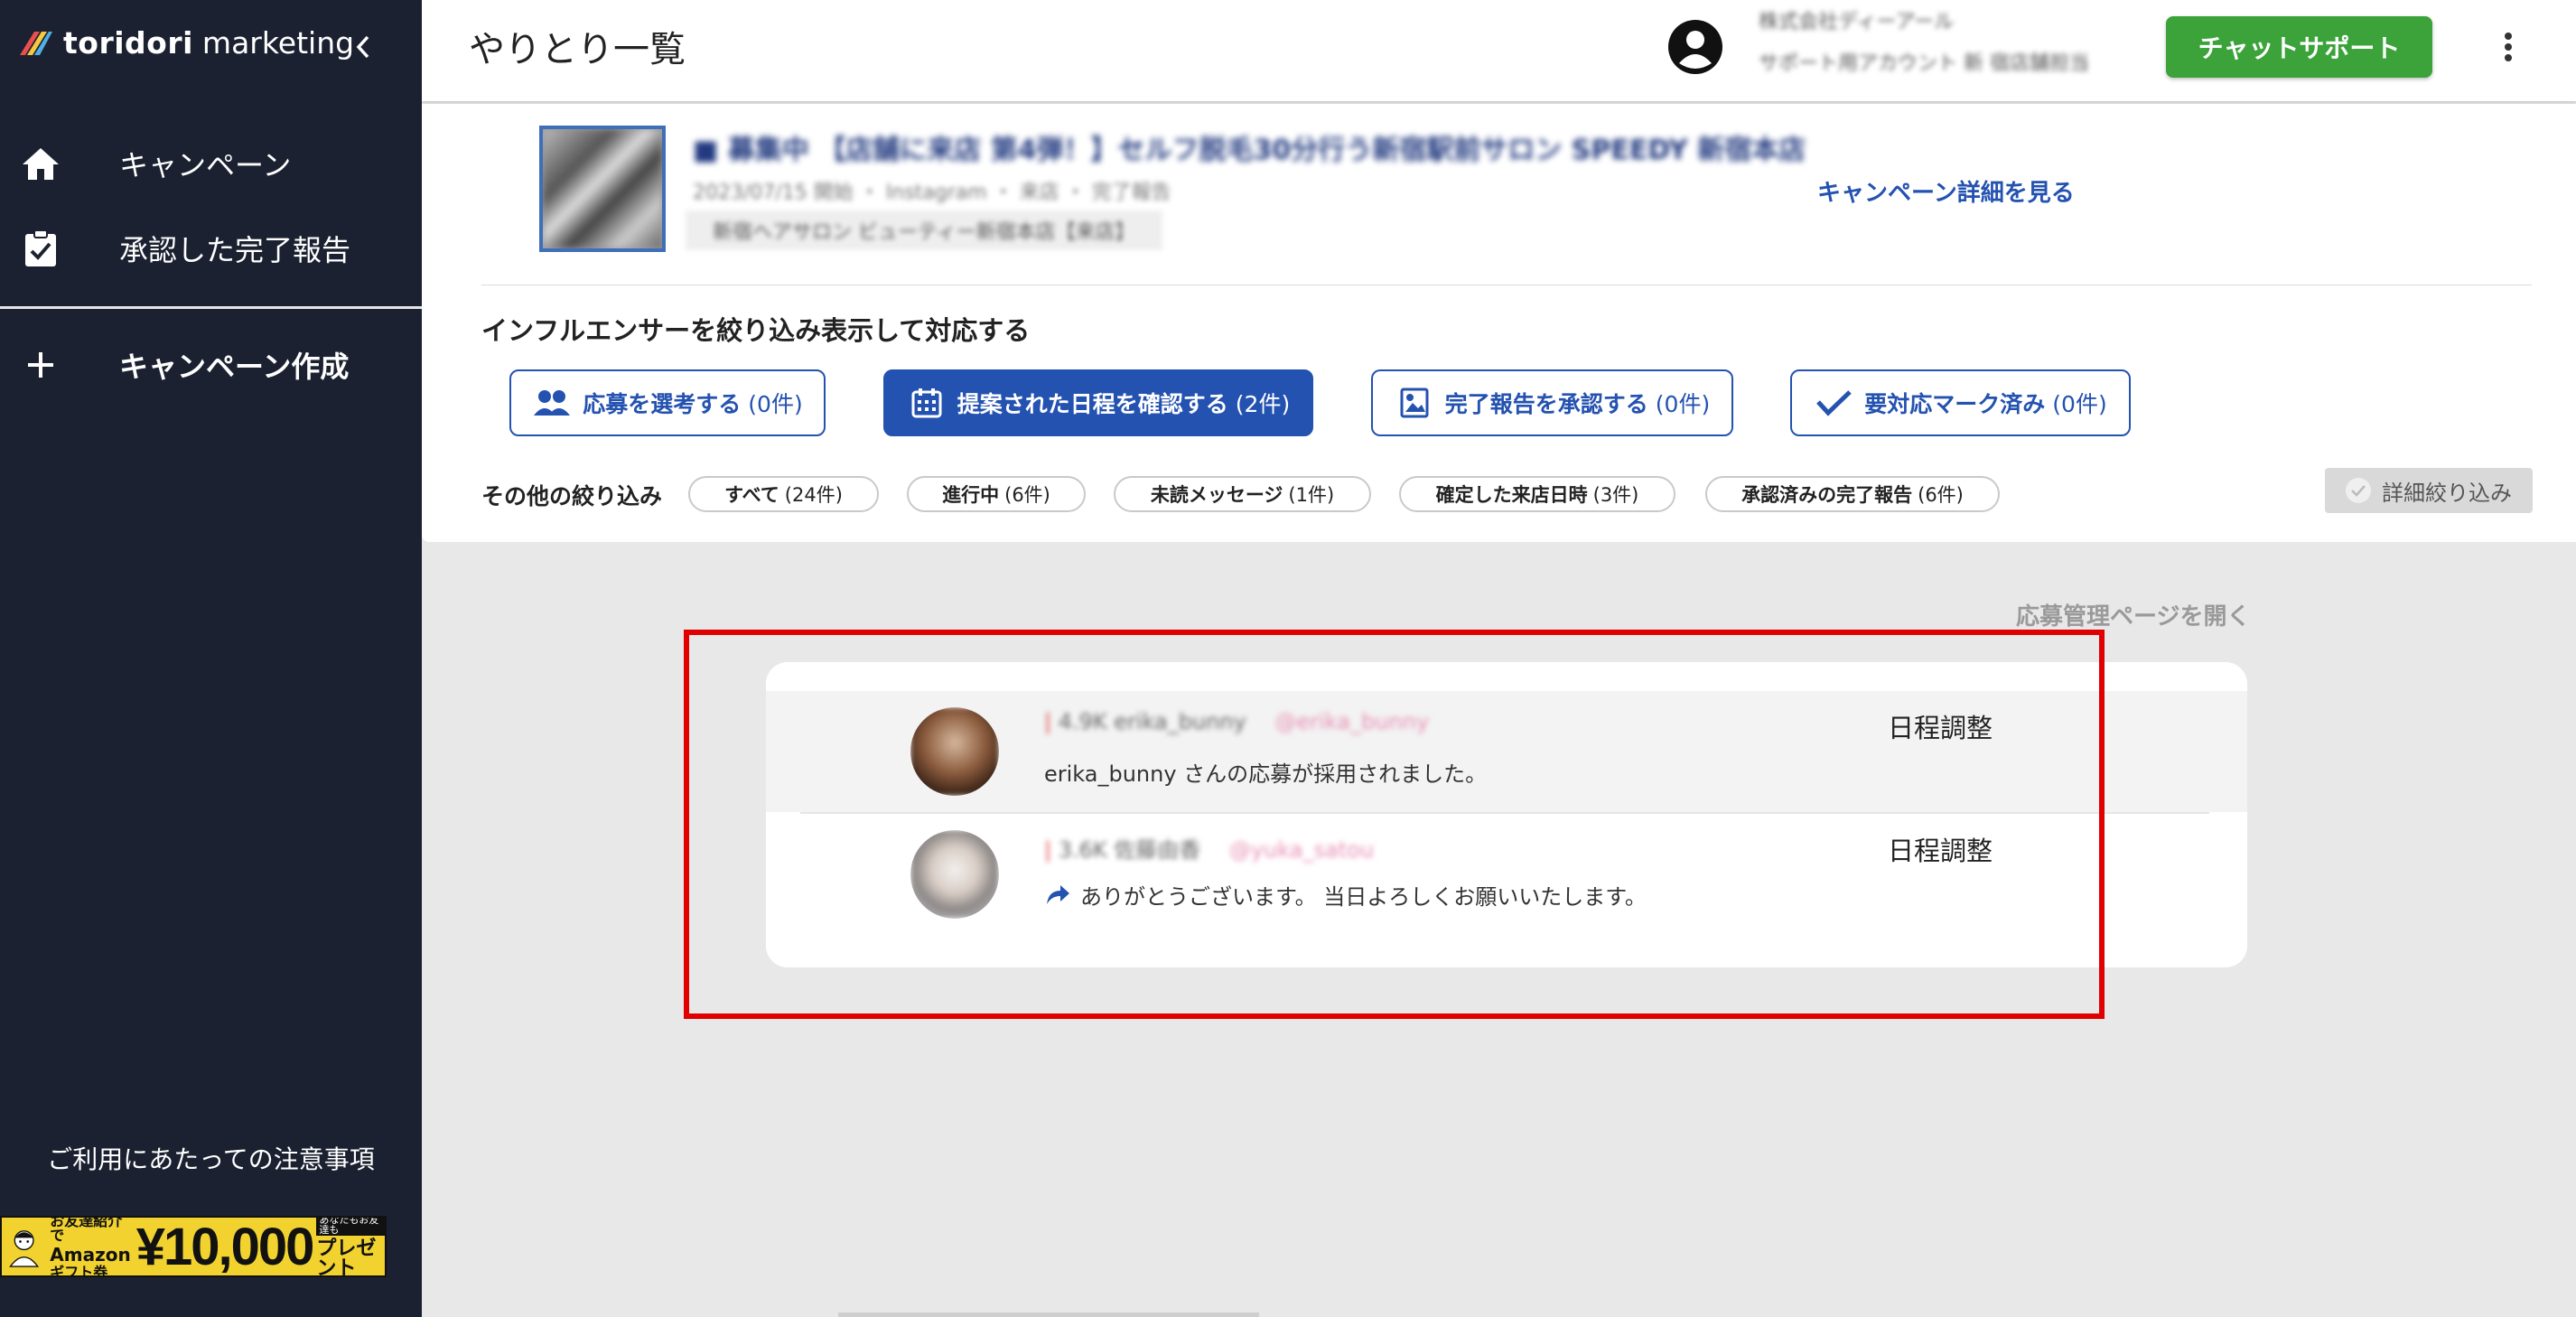 This screenshot has height=1317, width=2576. I want to click on open-applications-link: 応募管理ページを開く, so click(2133, 614).